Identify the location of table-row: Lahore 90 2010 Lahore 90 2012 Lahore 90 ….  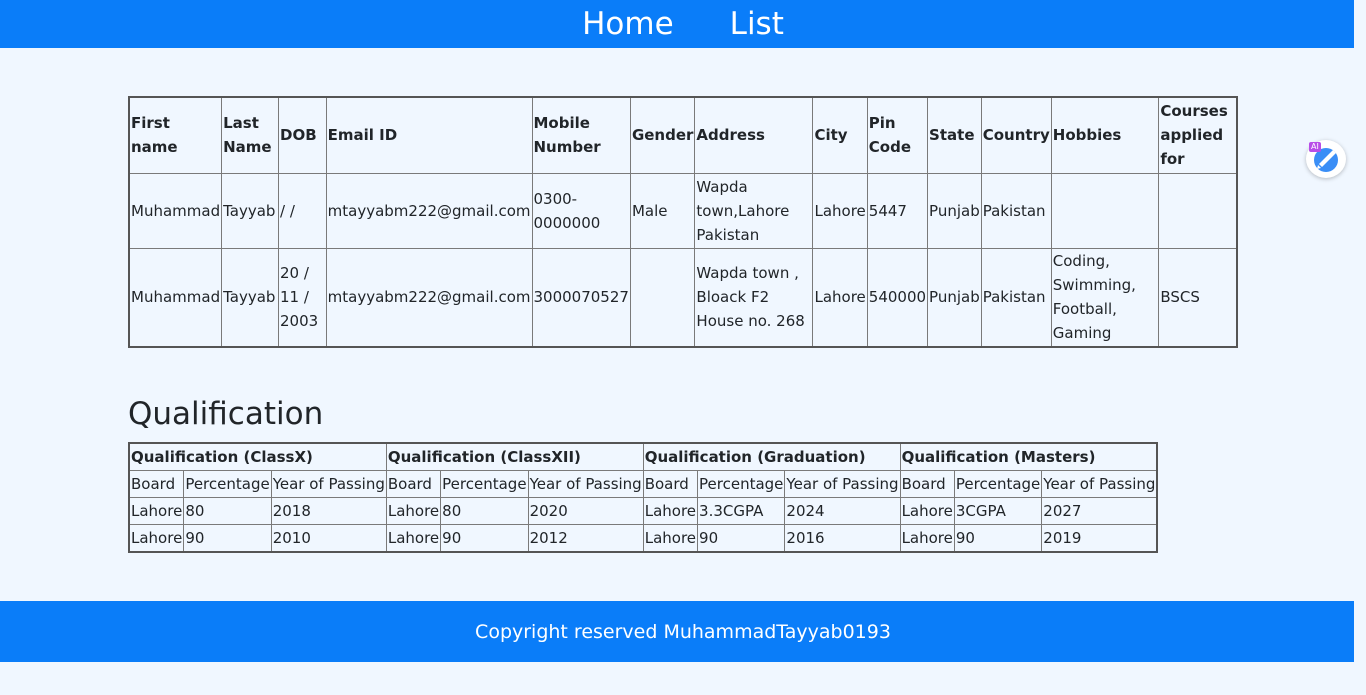
(643, 538).